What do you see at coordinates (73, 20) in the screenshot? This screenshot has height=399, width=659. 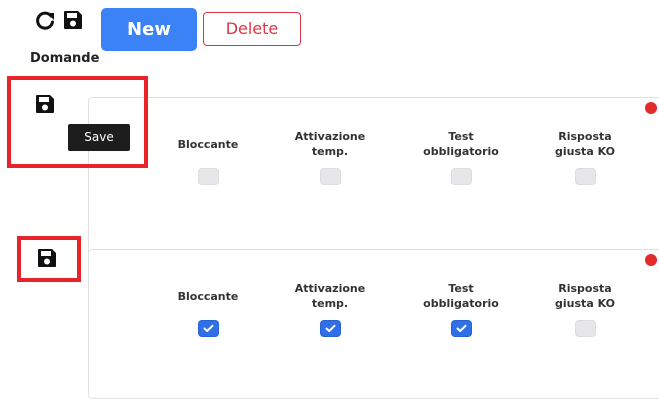 I see `save-icon` at bounding box center [73, 20].